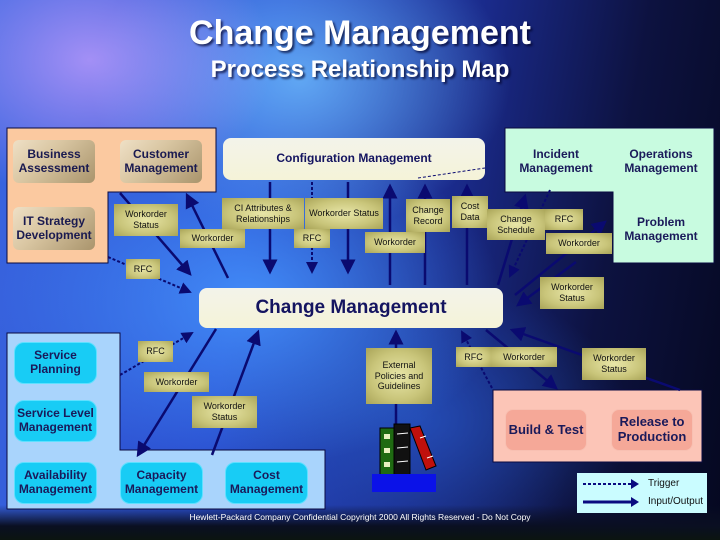  What do you see at coordinates (642, 484) in the screenshot?
I see `legend-trigger: Trigger` at bounding box center [642, 484].